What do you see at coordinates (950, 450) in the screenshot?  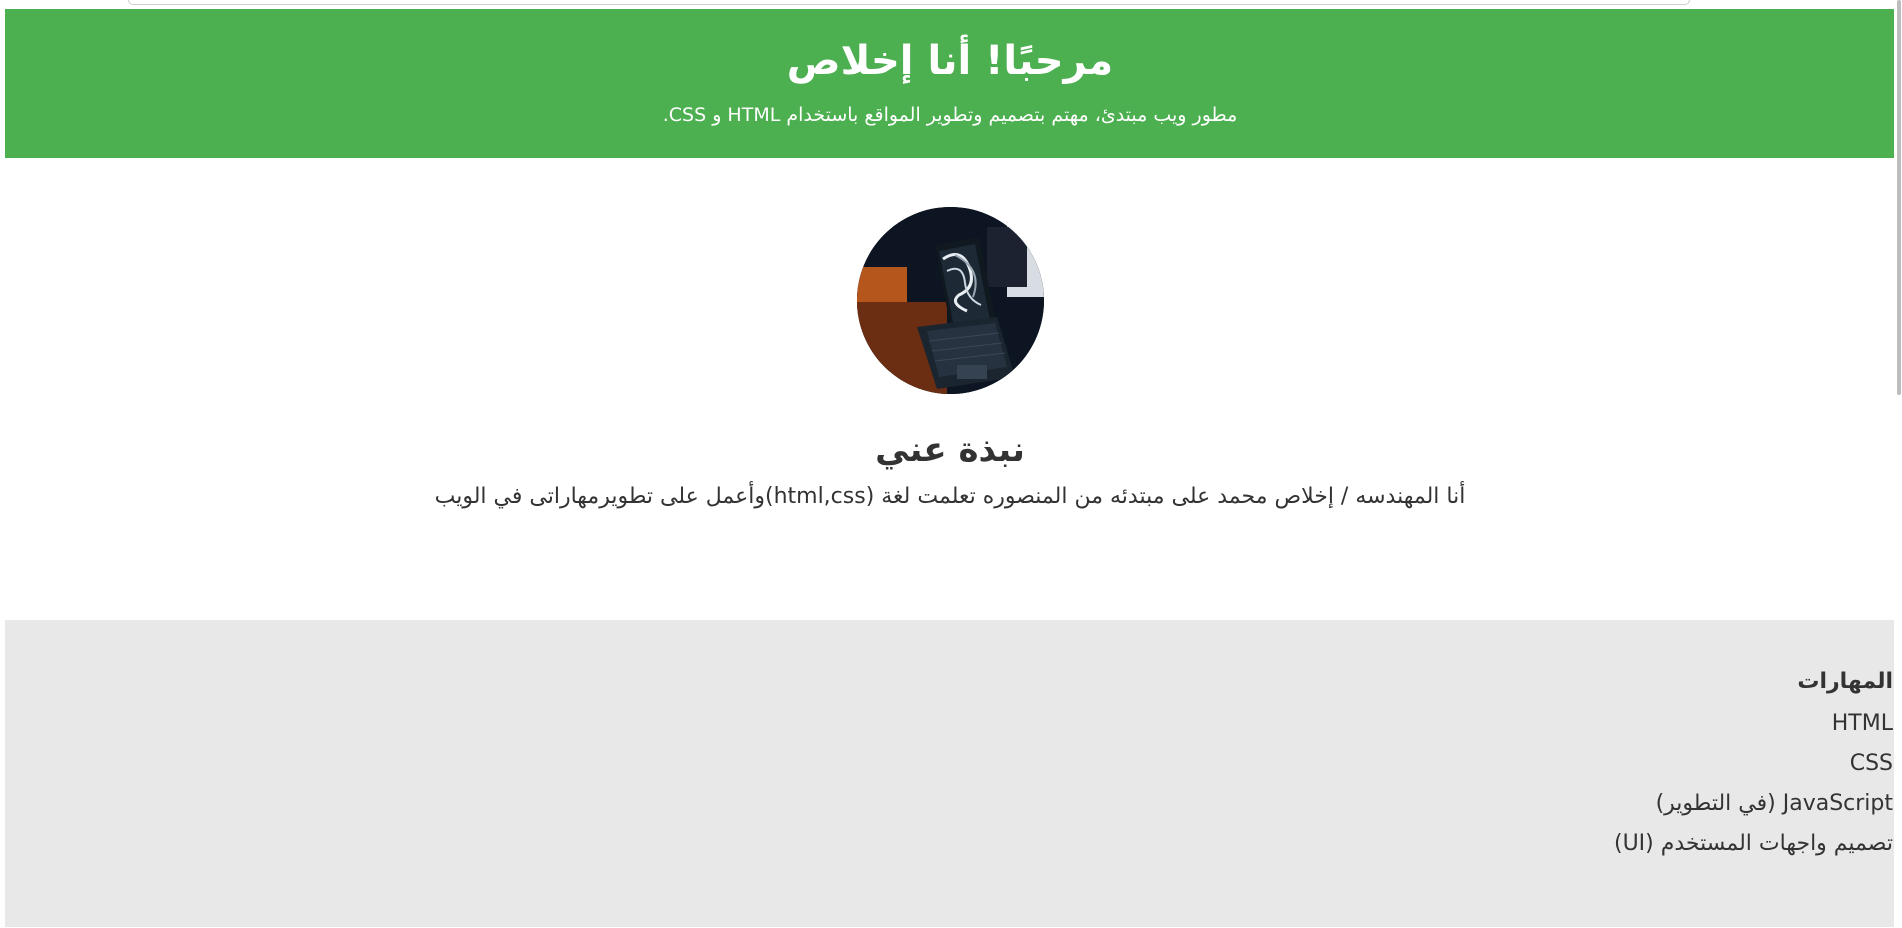 I see `about-heading: نبذة عني` at bounding box center [950, 450].